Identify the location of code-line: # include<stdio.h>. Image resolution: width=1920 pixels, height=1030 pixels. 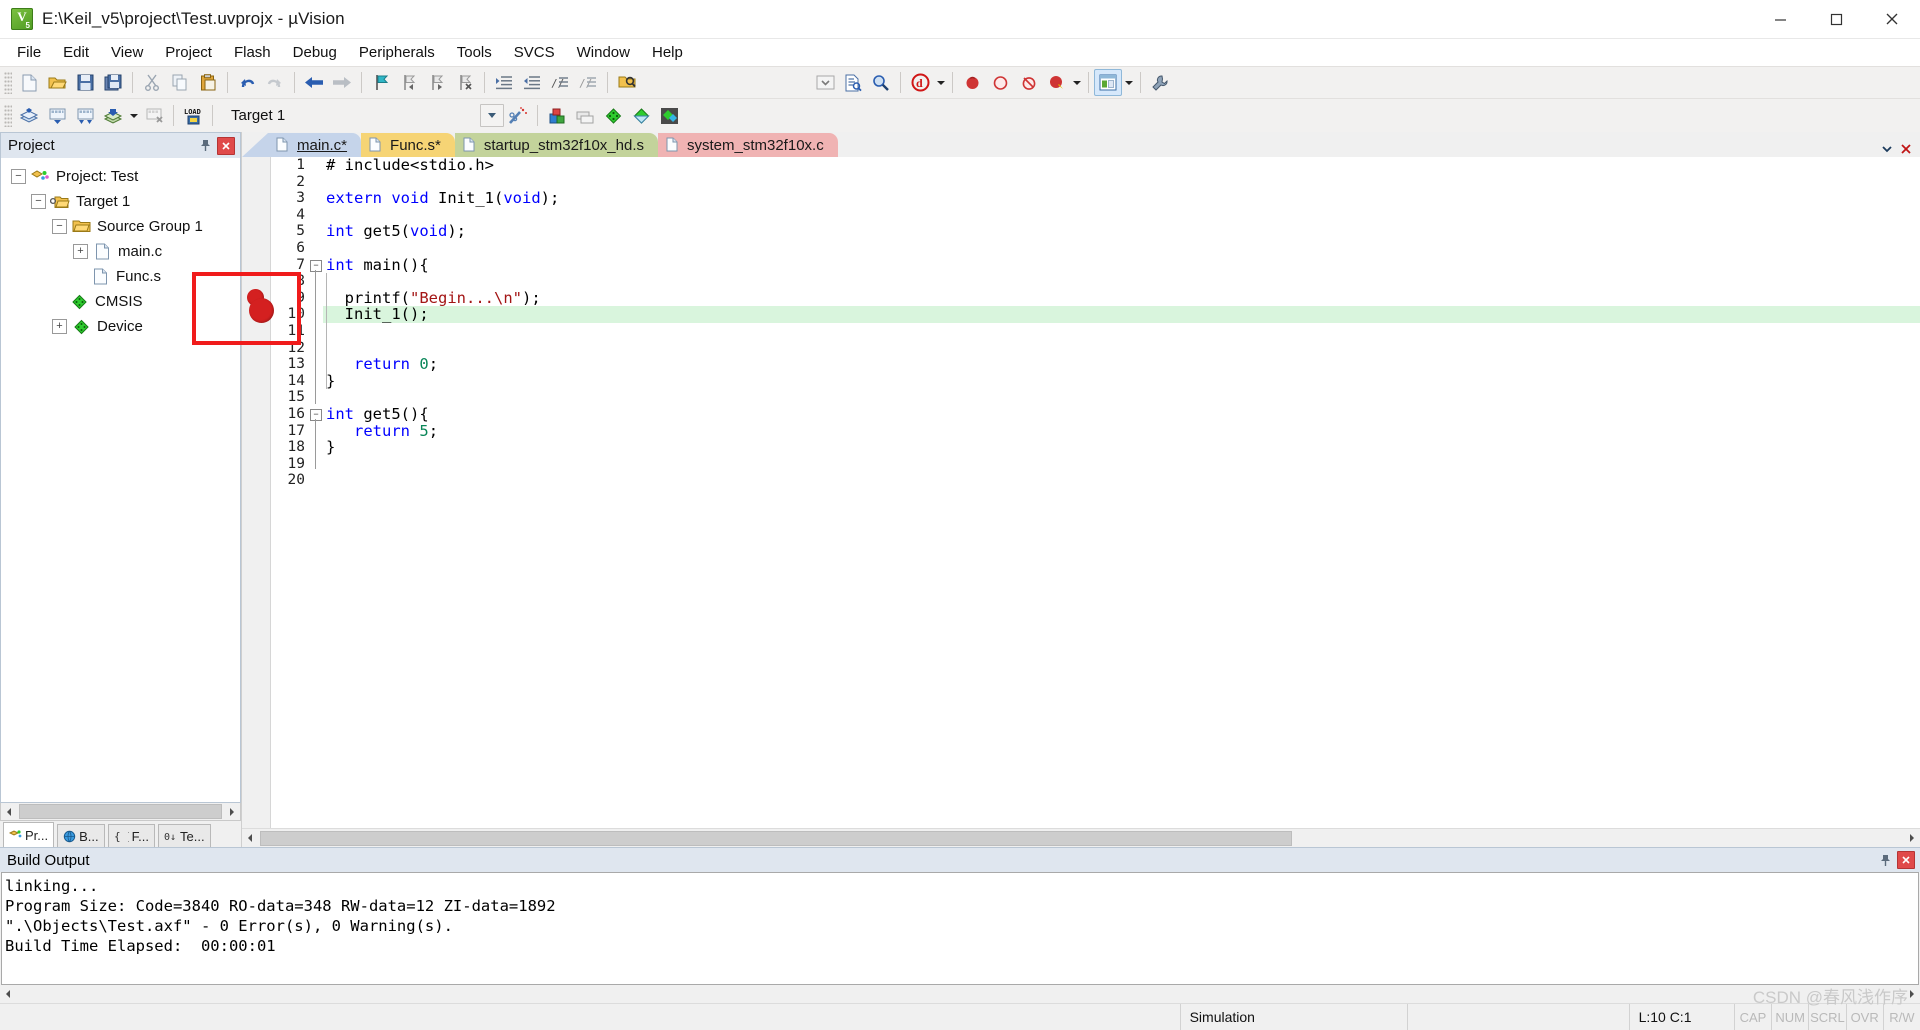
(1121, 165).